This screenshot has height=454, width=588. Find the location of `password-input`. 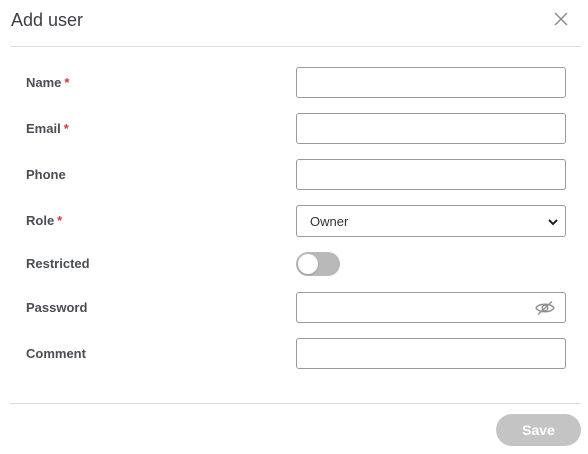

password-input is located at coordinates (431, 307).